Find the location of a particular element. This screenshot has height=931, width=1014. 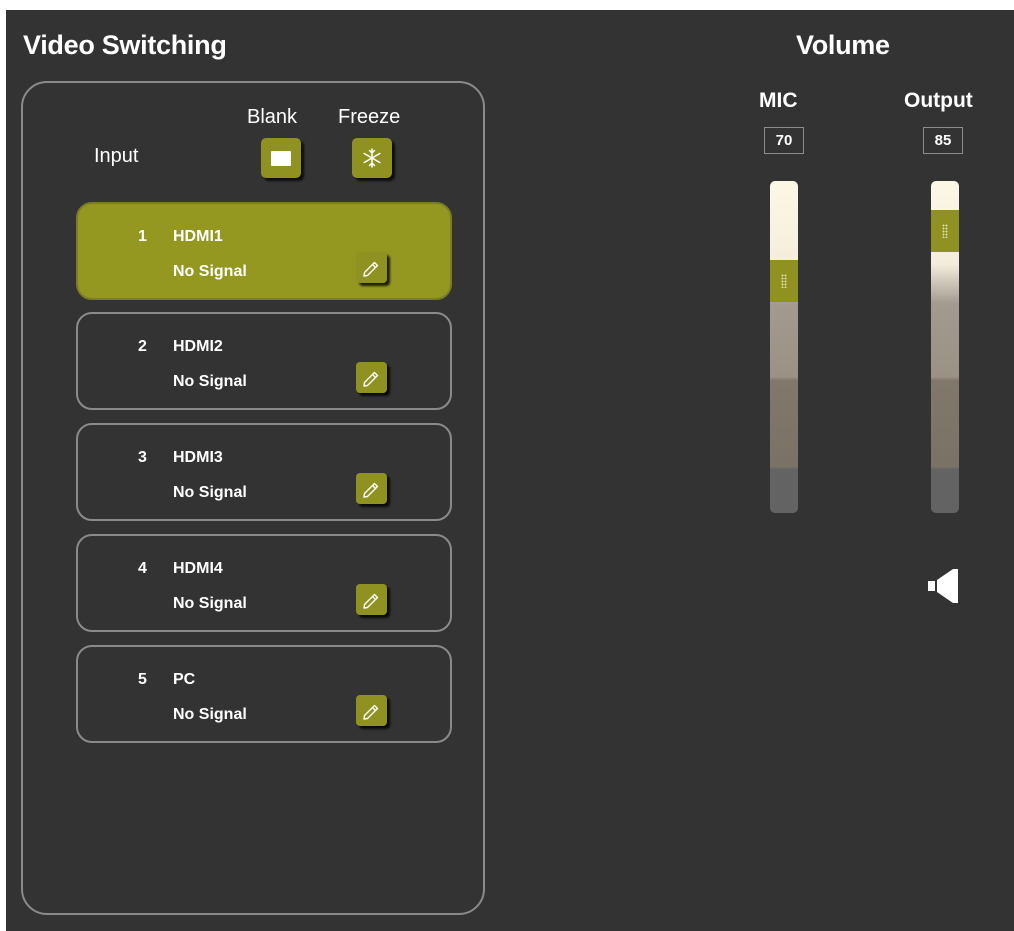

input-number: 4 is located at coordinates (142, 568).